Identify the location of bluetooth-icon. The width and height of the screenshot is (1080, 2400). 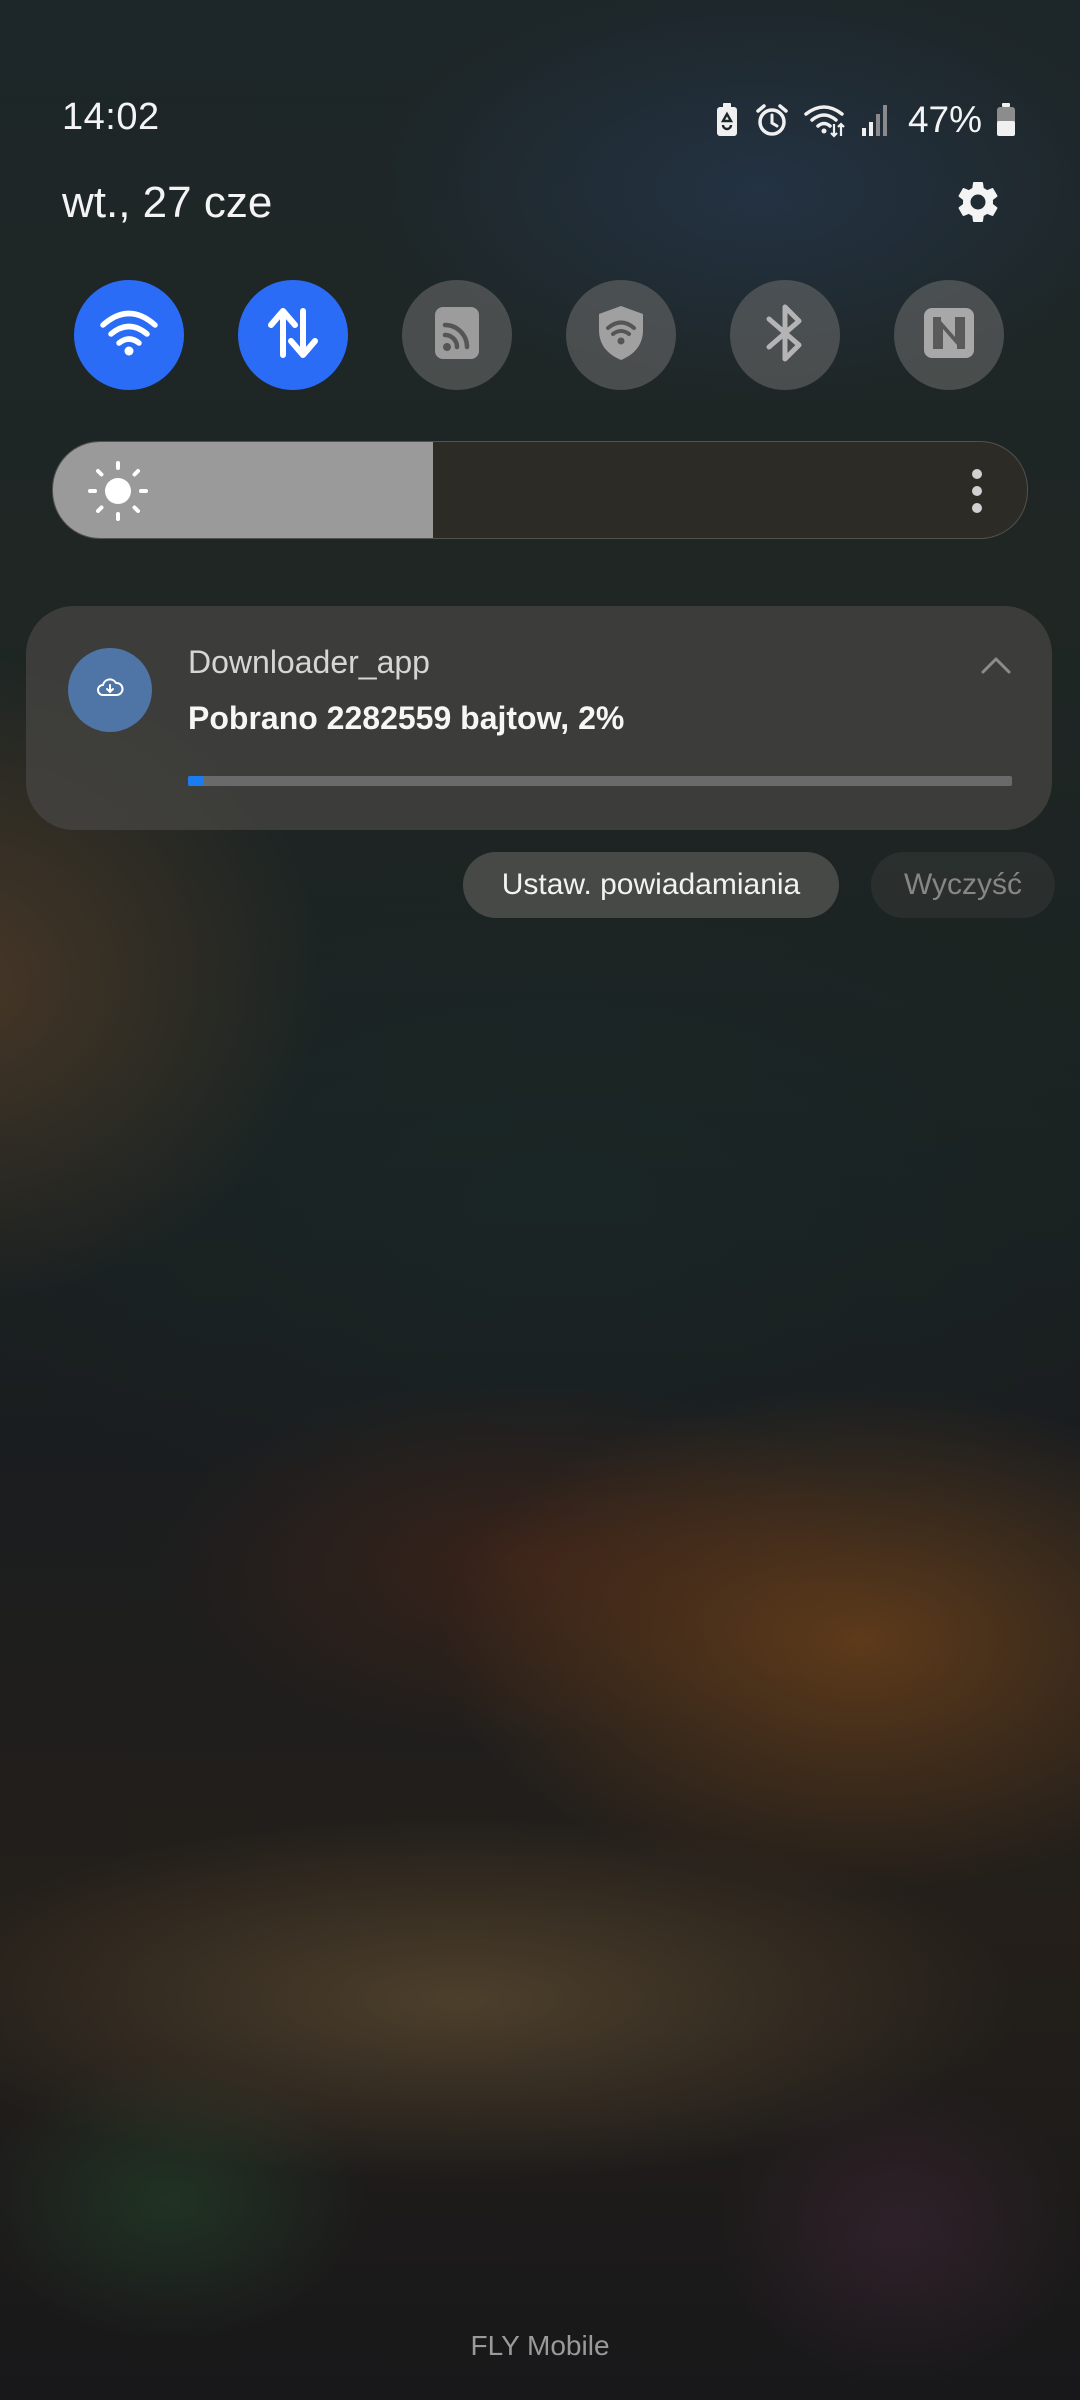
(785, 335).